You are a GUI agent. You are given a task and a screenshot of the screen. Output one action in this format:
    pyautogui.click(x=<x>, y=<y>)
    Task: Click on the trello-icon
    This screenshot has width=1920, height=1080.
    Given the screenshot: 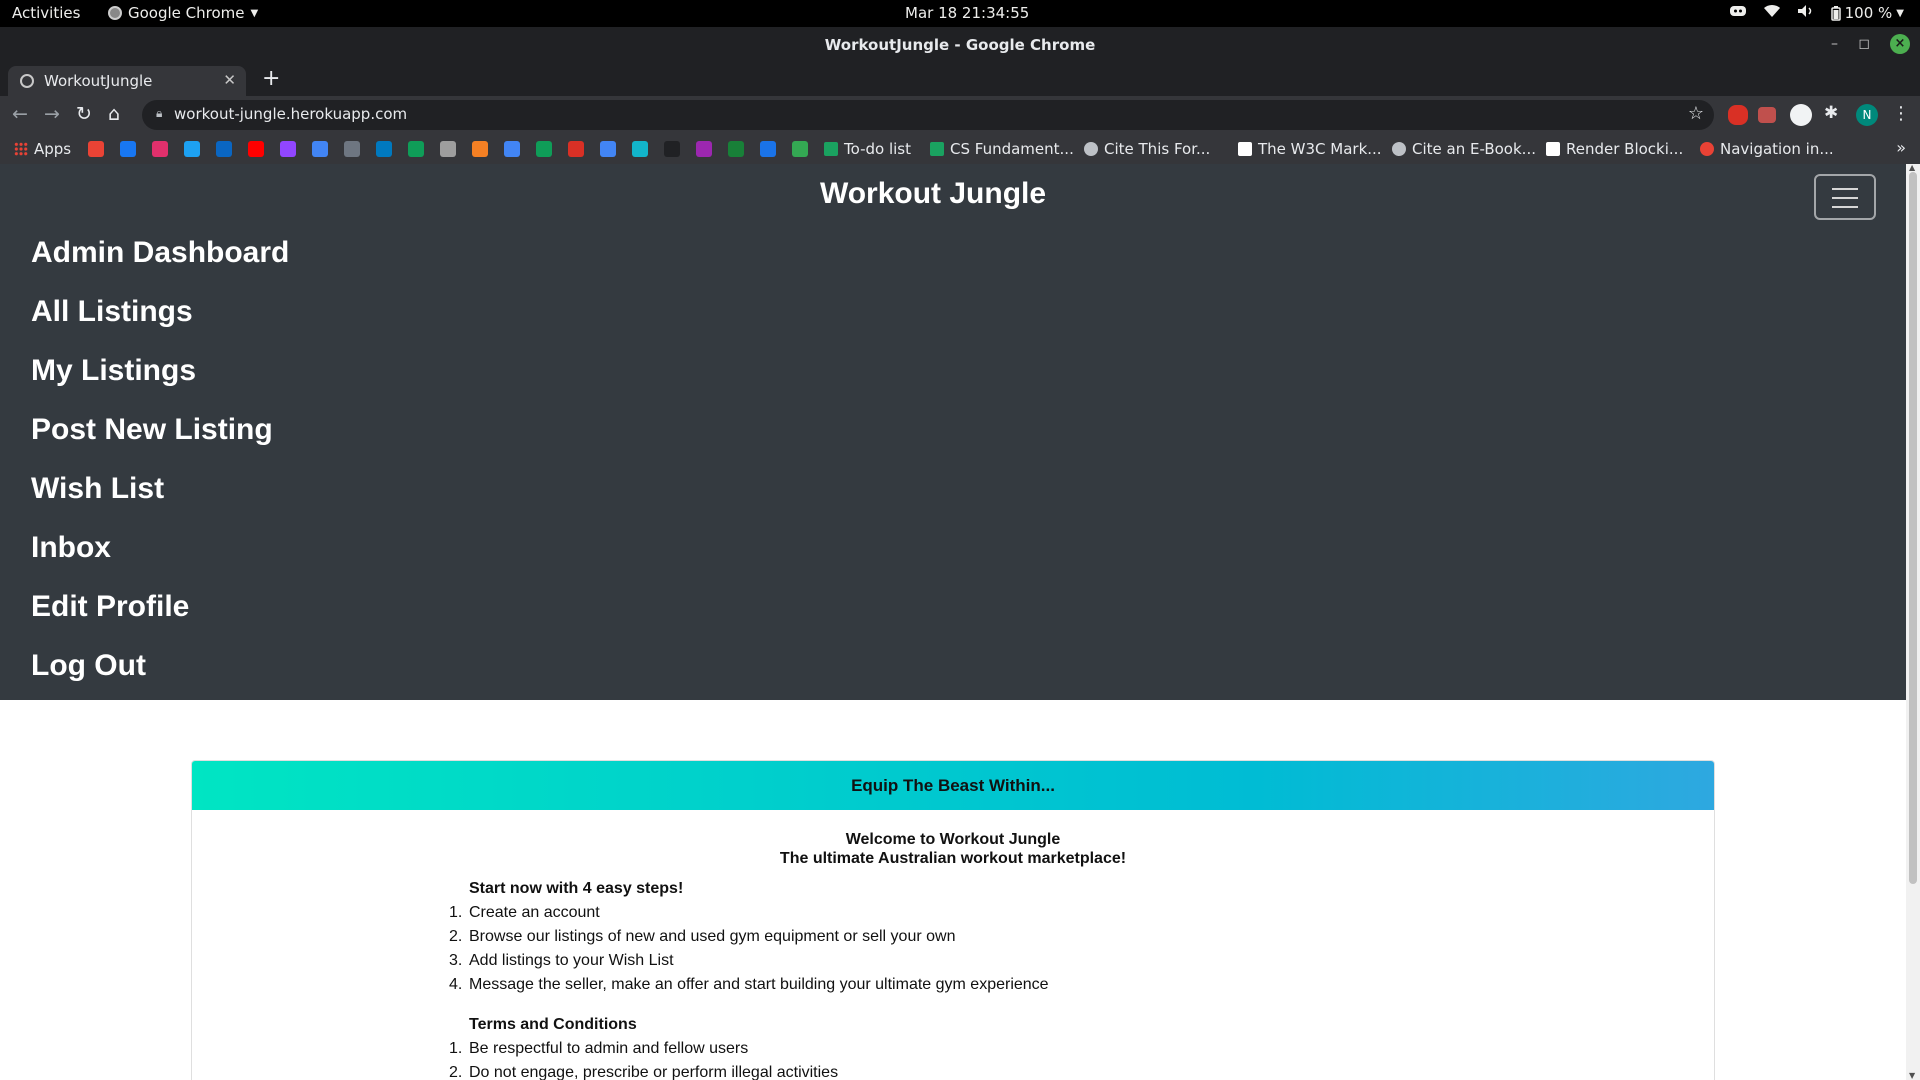 What is the action you would take?
    pyautogui.click(x=384, y=149)
    